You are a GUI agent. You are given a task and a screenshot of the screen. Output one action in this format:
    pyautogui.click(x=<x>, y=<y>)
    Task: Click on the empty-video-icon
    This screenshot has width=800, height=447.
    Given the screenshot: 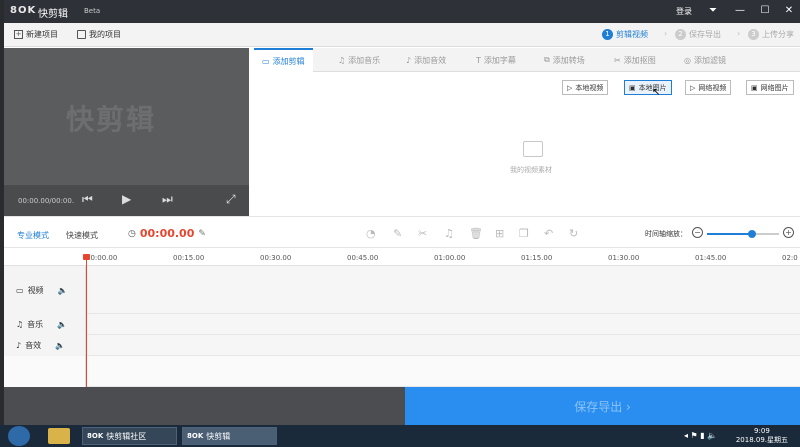 What is the action you would take?
    pyautogui.click(x=533, y=149)
    